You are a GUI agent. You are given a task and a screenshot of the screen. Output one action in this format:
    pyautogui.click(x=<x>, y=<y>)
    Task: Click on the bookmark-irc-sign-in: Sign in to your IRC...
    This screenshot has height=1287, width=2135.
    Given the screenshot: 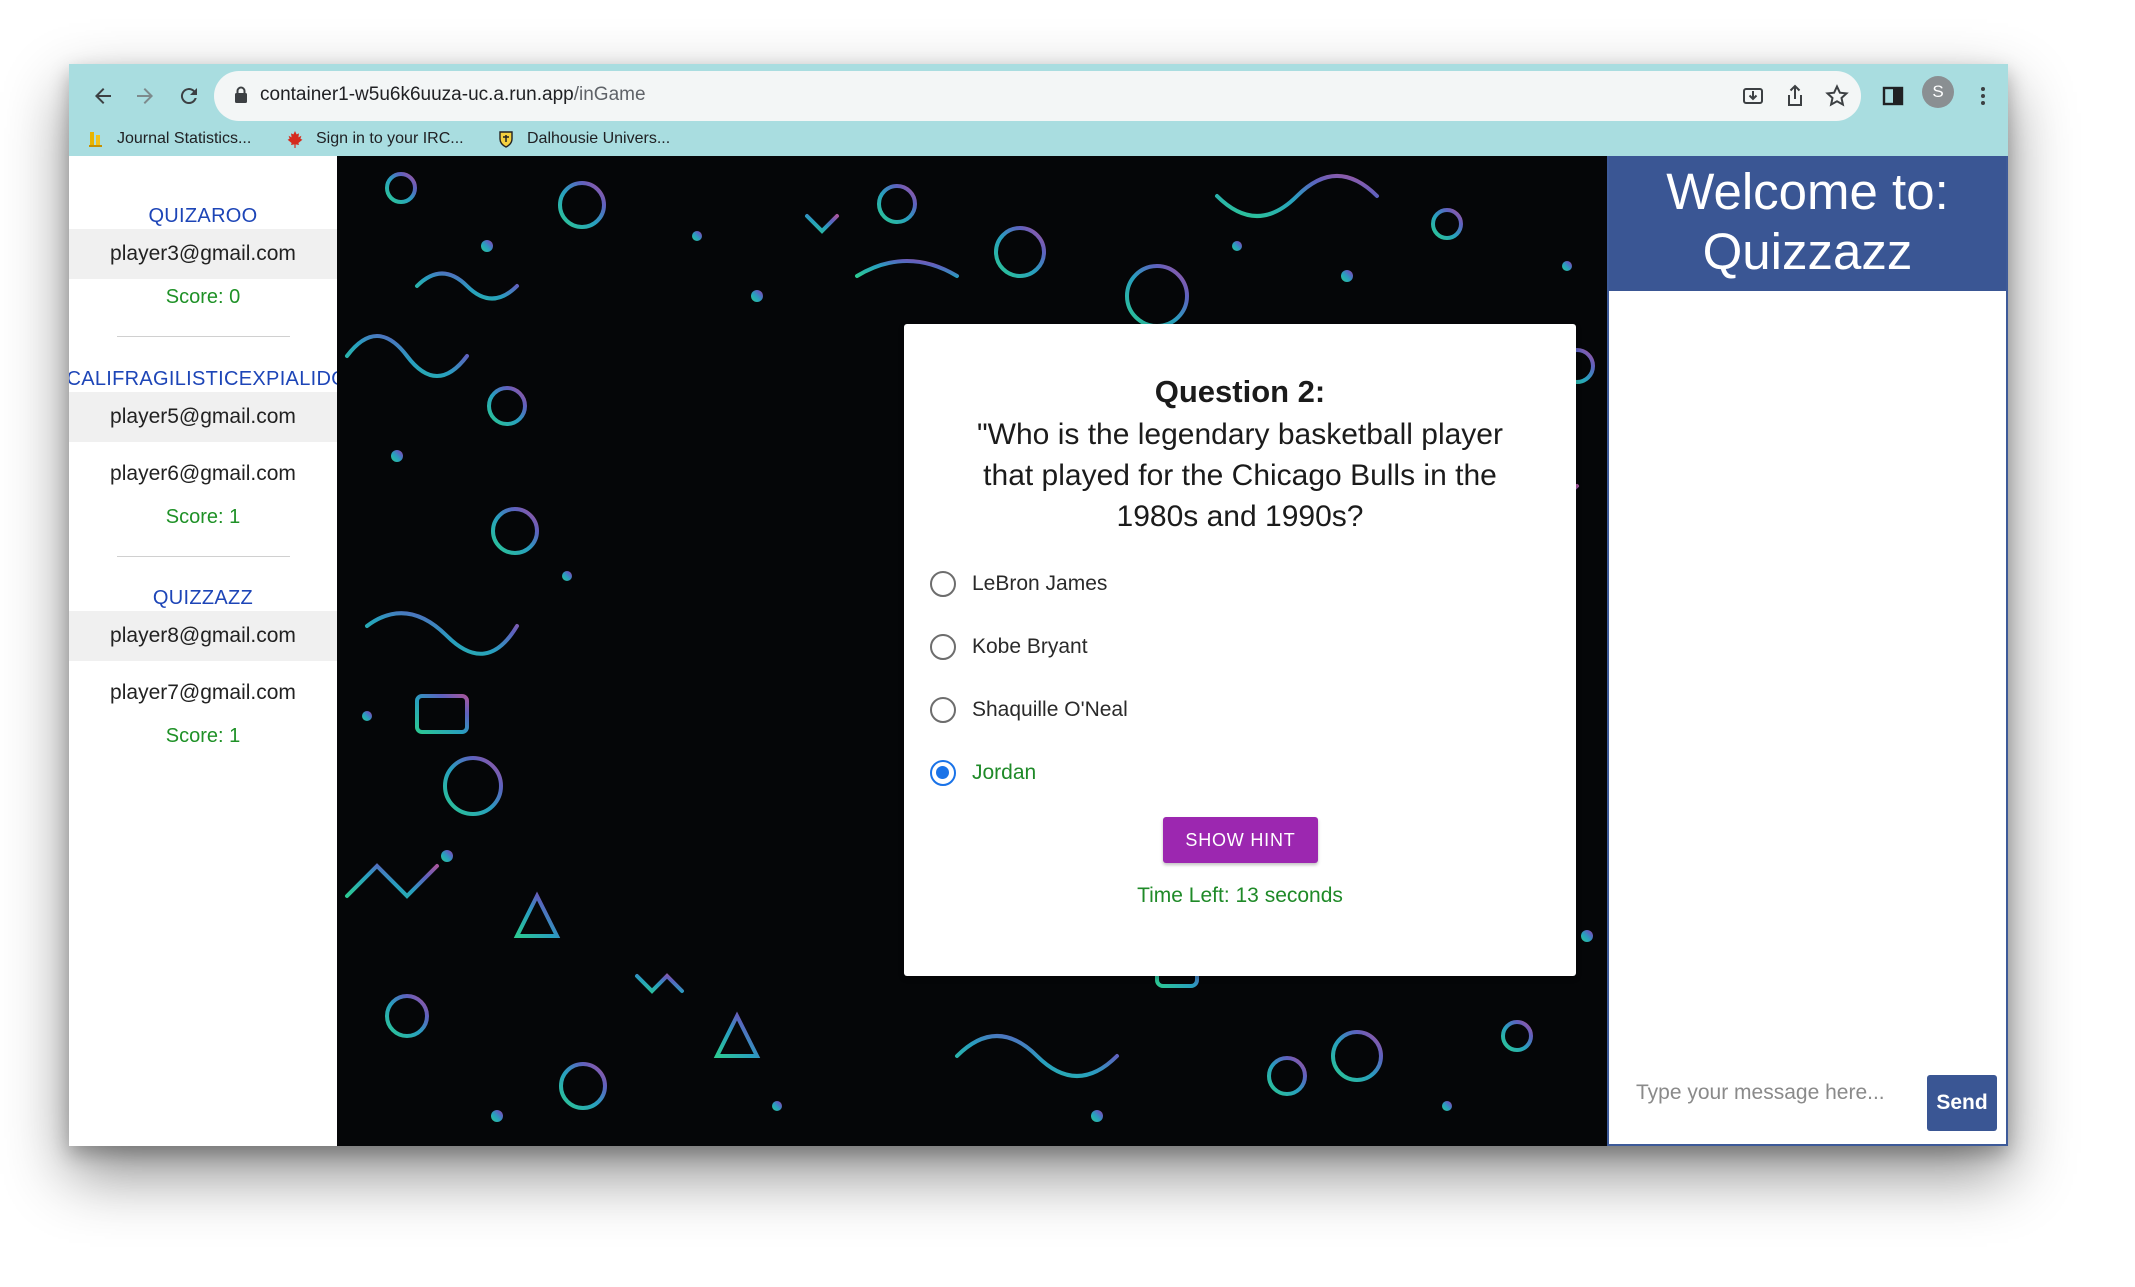 What is the action you would take?
    pyautogui.click(x=375, y=139)
    